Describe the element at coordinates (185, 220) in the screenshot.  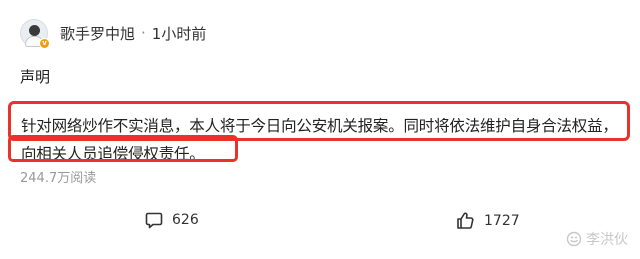
I see `comment-count: 626` at that location.